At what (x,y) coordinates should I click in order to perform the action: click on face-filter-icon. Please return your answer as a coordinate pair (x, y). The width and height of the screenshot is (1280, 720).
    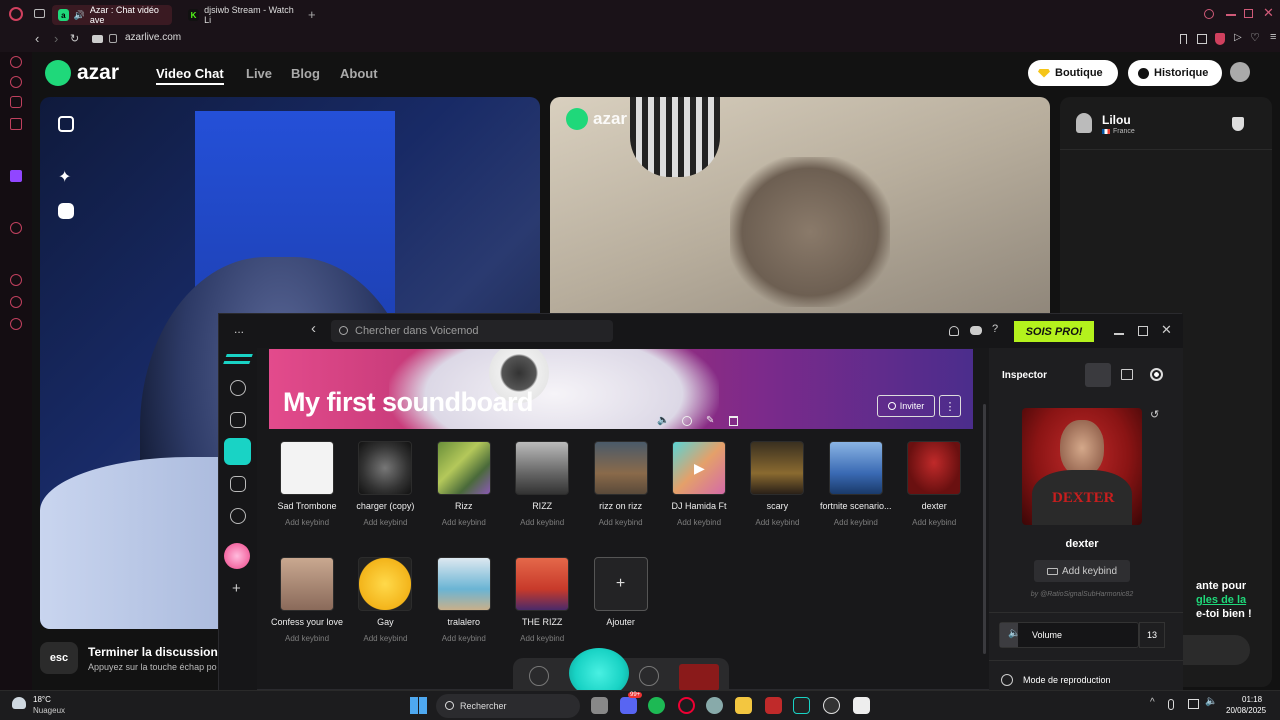
    Looking at the image, I should click on (66, 211).